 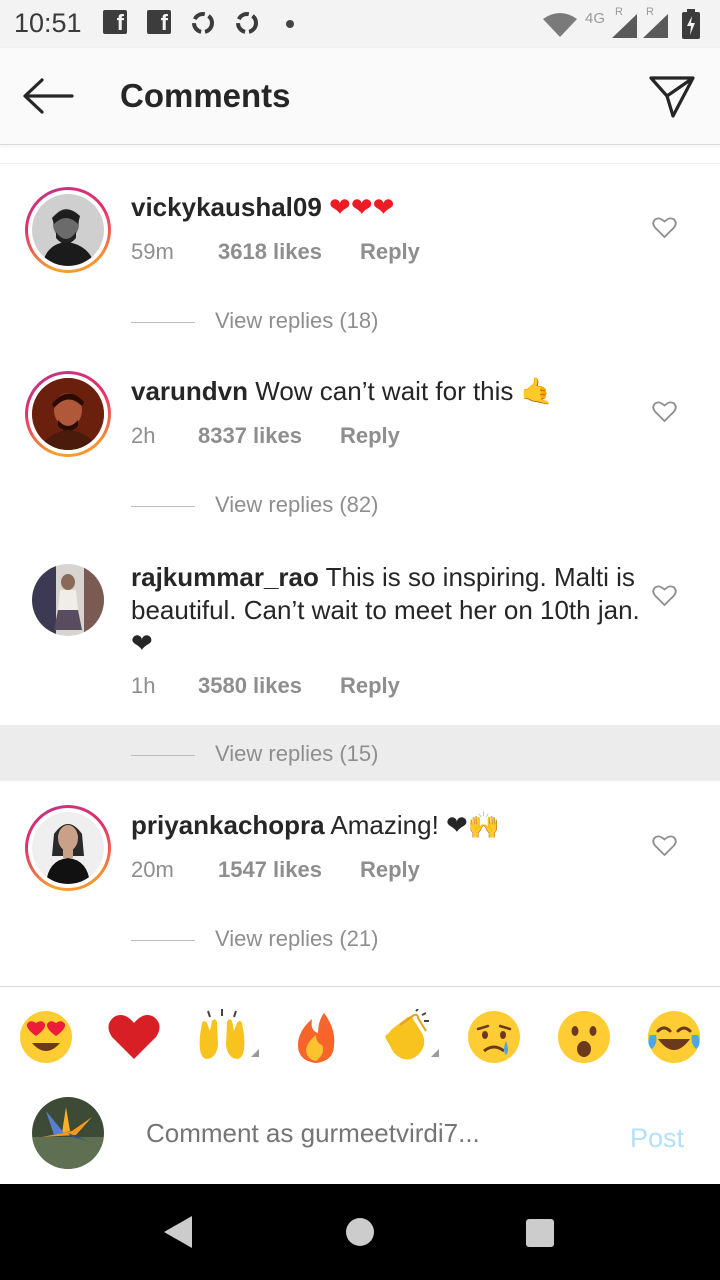 I want to click on comment-username: vickykaushal09, so click(x=226, y=207).